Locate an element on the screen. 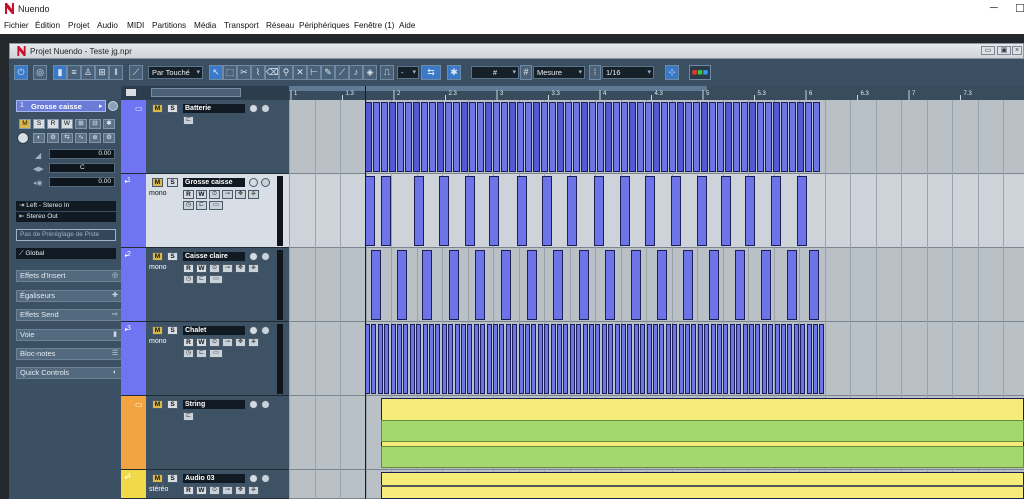 The image size is (1024, 499). lanes-icon: ✥ is located at coordinates (240, 194).